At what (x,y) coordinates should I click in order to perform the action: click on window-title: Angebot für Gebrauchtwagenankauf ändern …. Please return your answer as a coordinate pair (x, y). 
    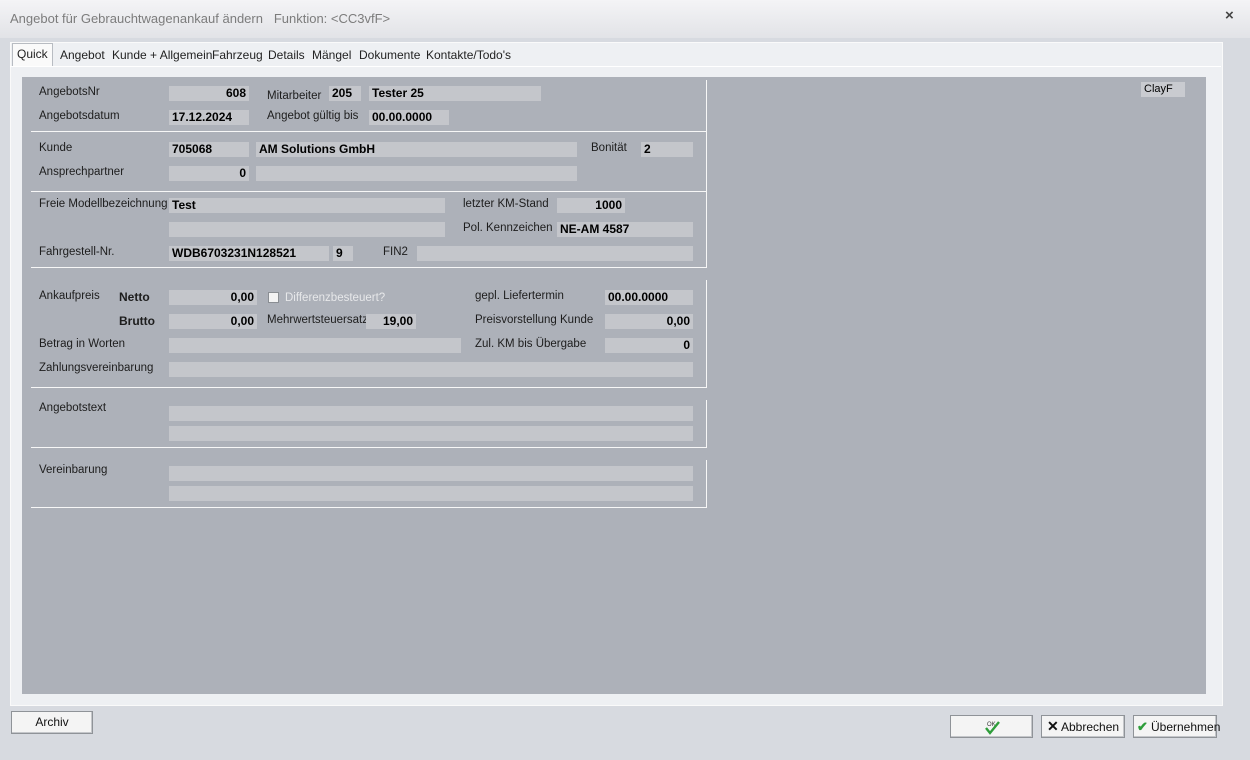
    Looking at the image, I should click on (200, 18).